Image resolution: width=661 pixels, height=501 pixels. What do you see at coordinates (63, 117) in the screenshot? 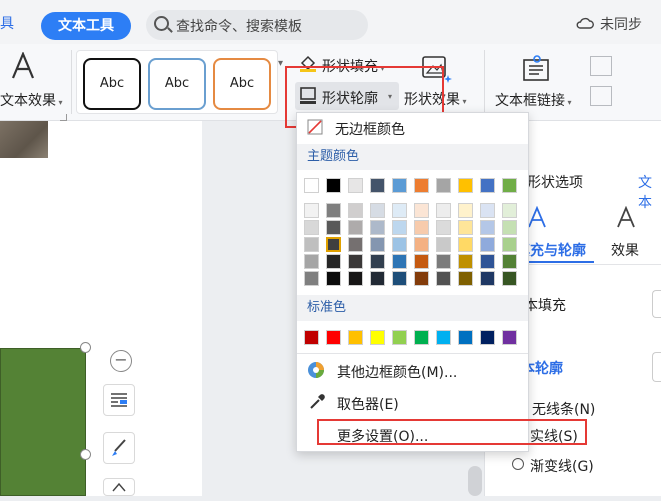
I see `expand-corner-icon` at bounding box center [63, 117].